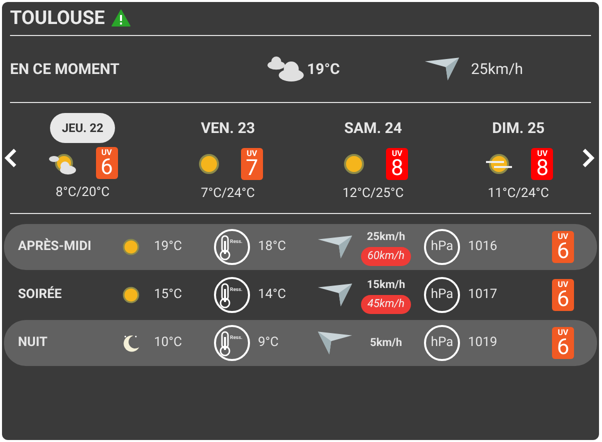 This screenshot has width=602, height=442. I want to click on wind-speed: 15km/h, so click(386, 284).